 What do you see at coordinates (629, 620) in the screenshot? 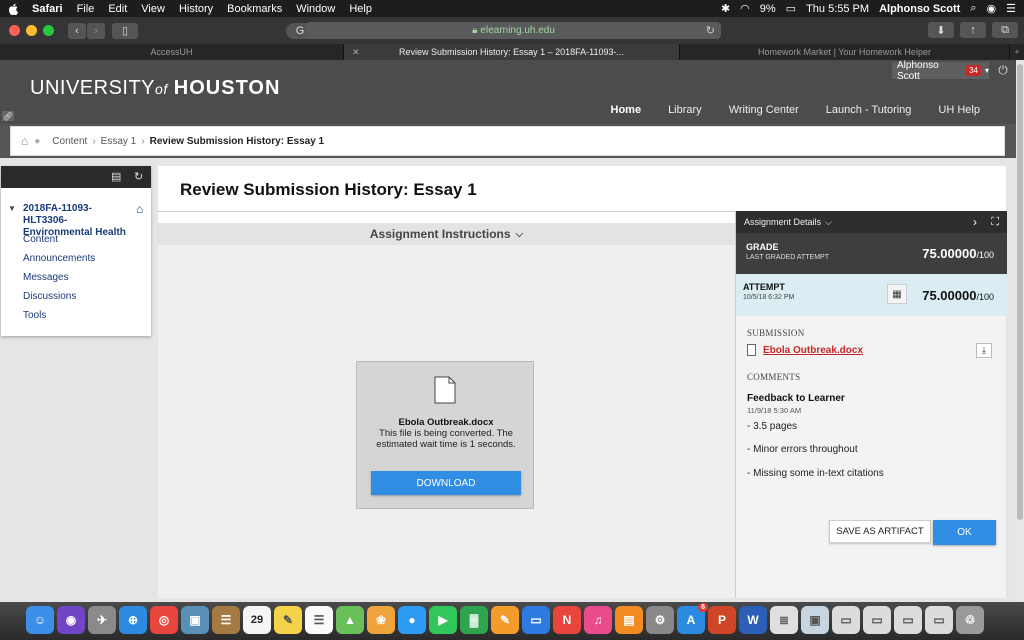
I see `ibooks-icon: ▤` at bounding box center [629, 620].